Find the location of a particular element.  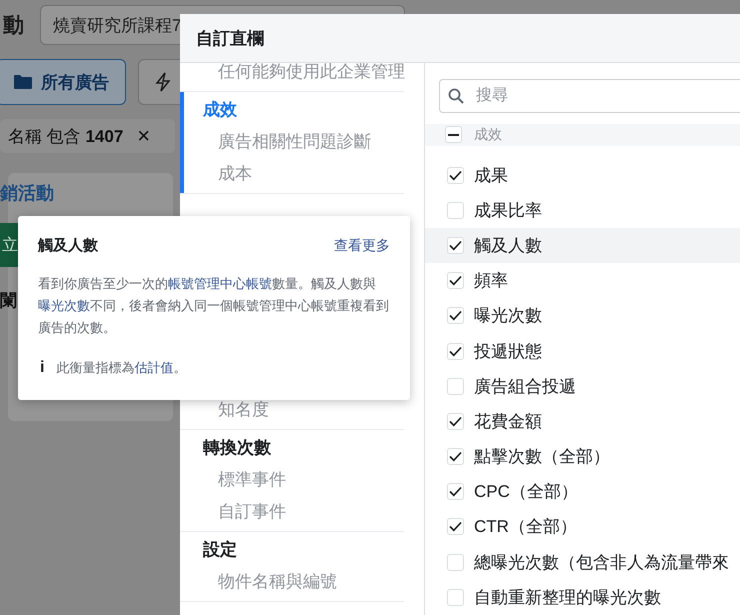

column-label: 投遞狀態 is located at coordinates (508, 351).